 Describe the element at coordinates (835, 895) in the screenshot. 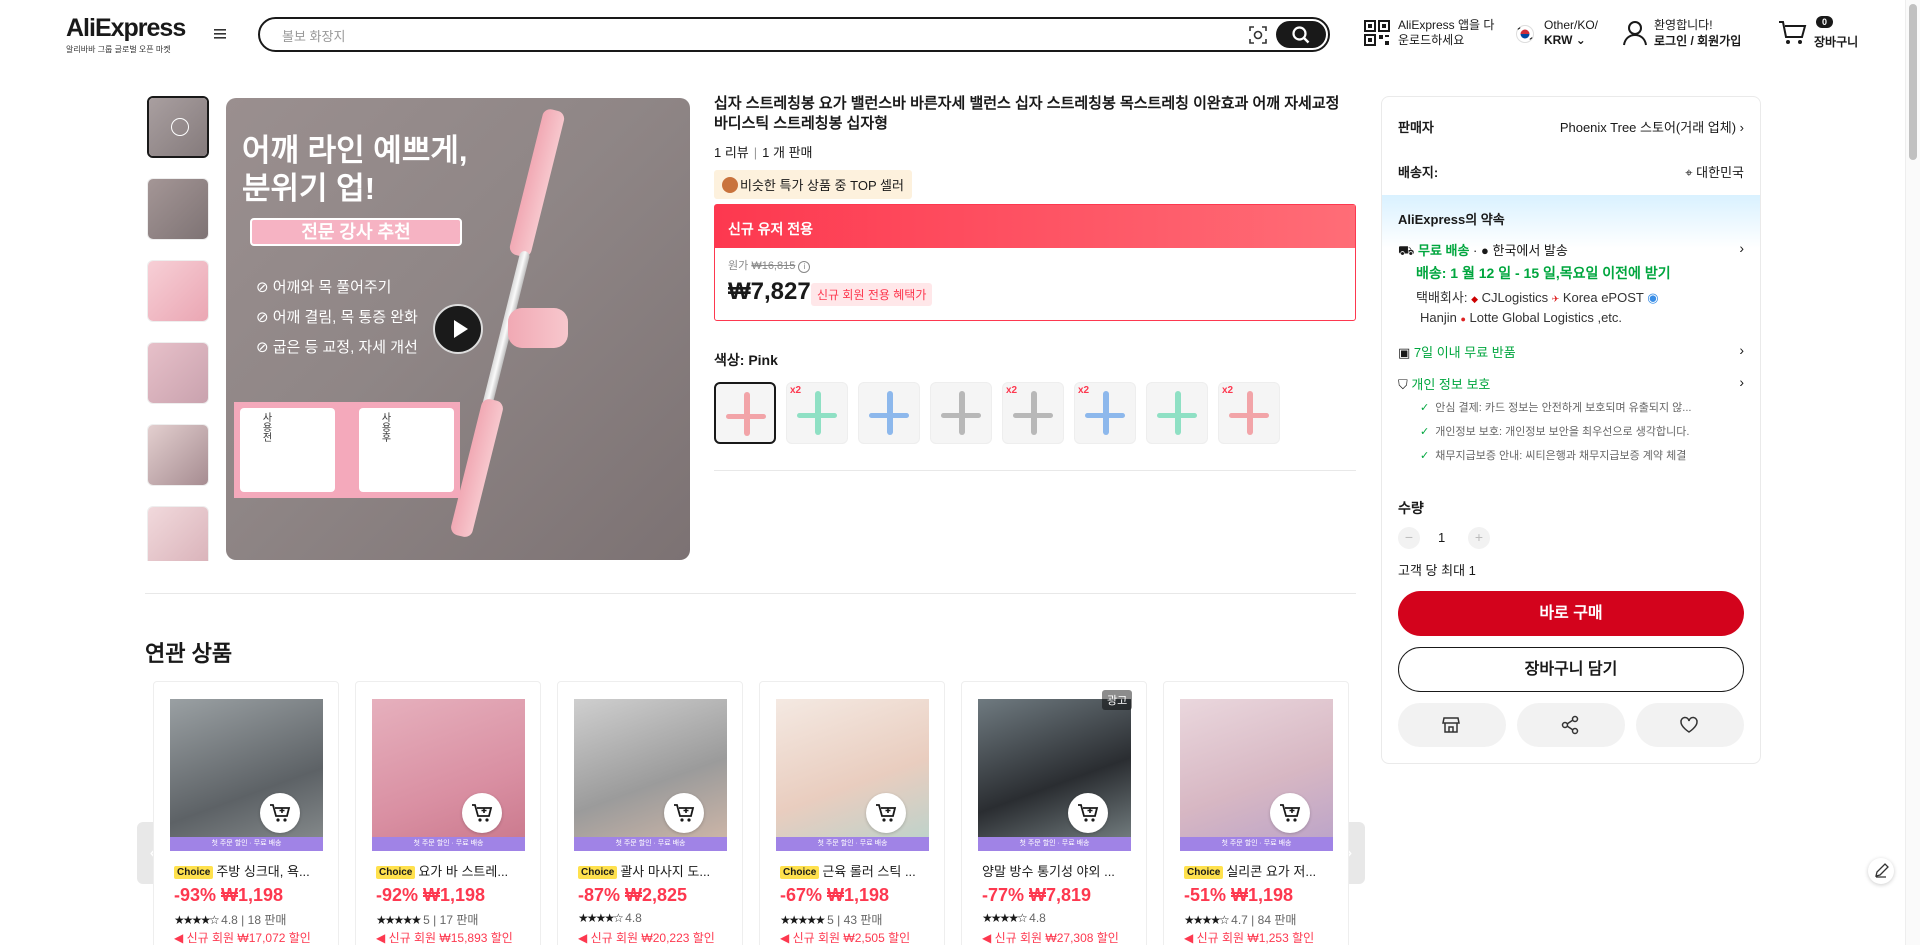

I see `product-price: -67% ₩1,198` at that location.